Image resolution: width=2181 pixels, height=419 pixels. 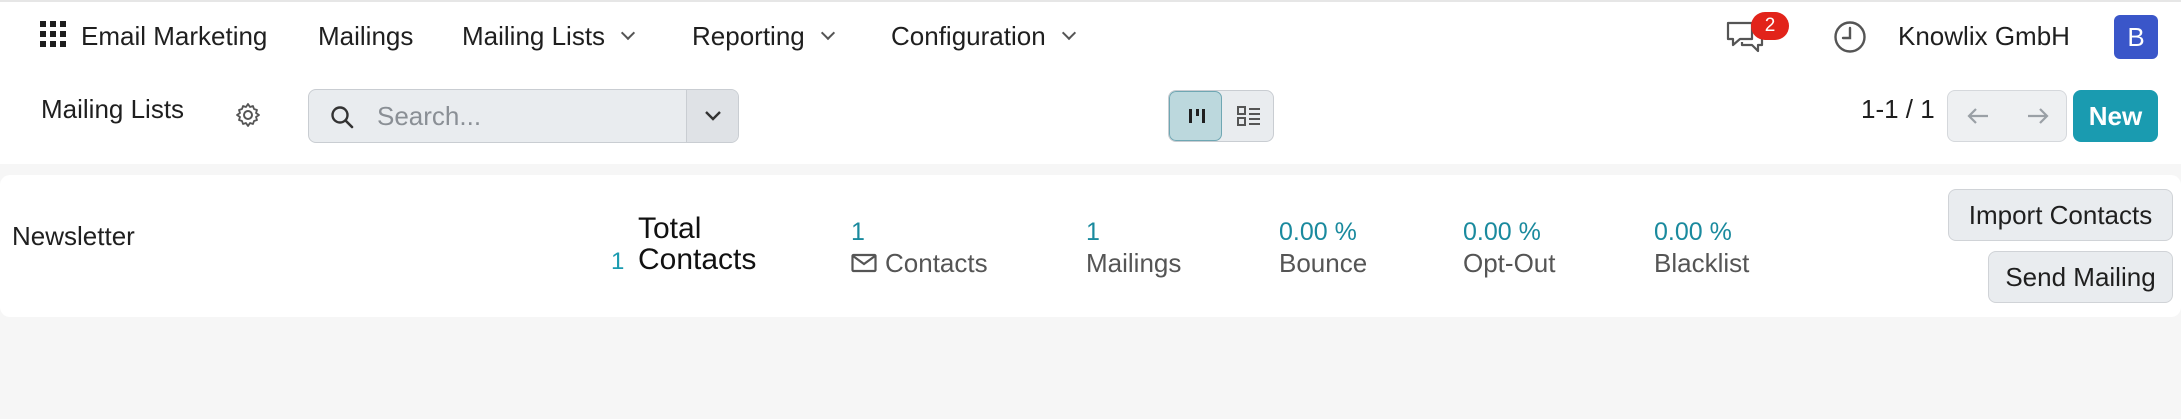 I want to click on list-view-button, so click(x=1247, y=116).